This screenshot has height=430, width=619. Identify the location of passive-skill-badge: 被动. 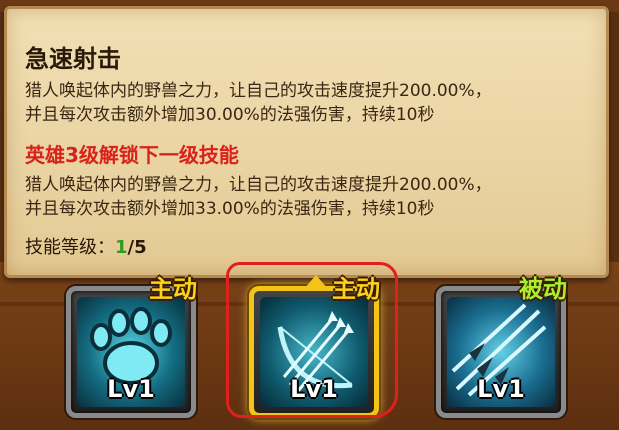
(543, 289).